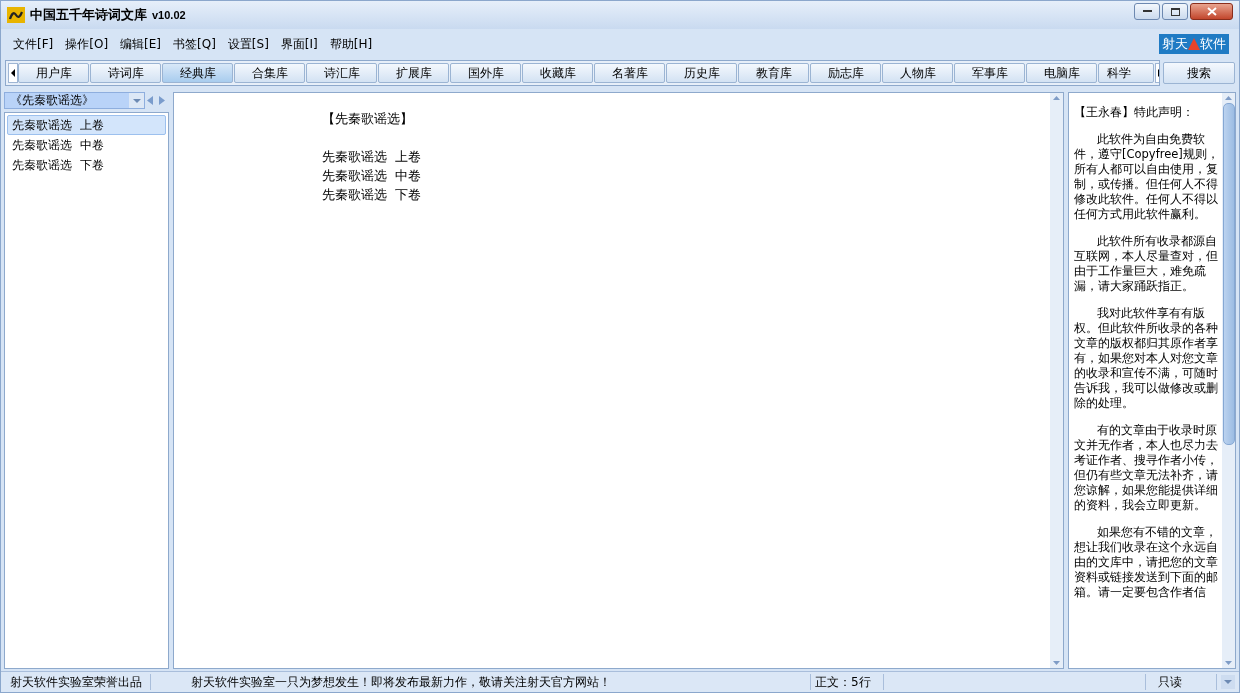  What do you see at coordinates (917, 73) in the screenshot?
I see `library-tab: 人物库` at bounding box center [917, 73].